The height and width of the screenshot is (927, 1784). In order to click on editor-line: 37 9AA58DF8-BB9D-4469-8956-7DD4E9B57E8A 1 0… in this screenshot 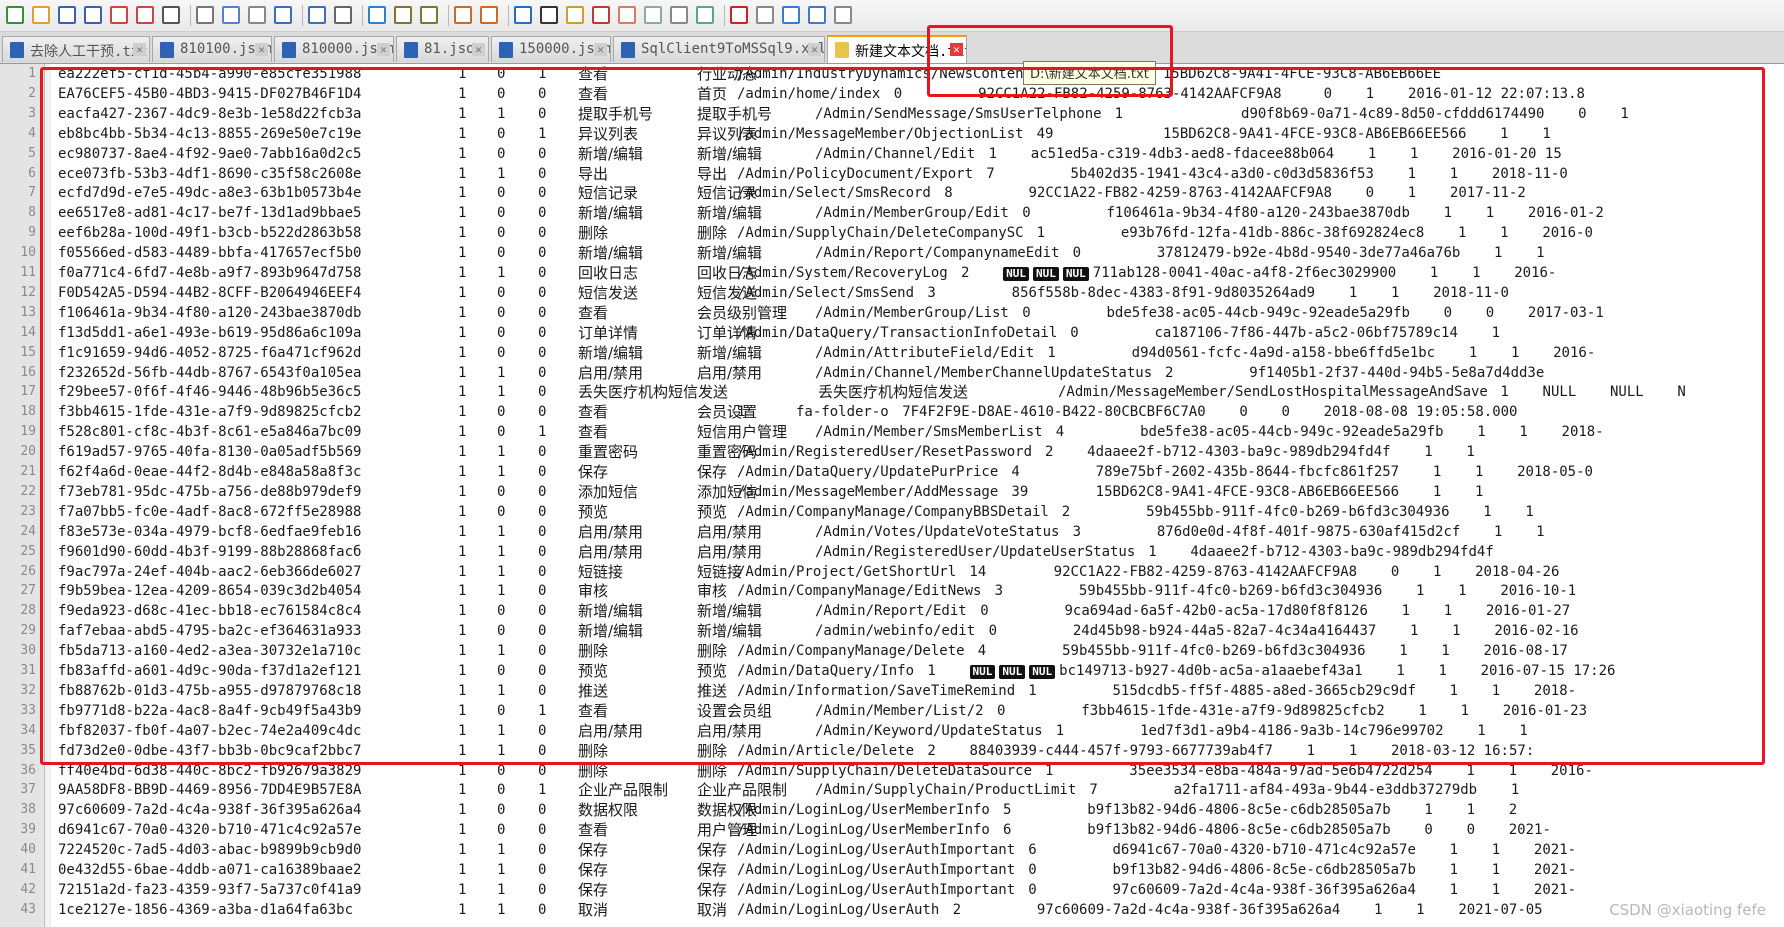, I will do `click(892, 790)`.